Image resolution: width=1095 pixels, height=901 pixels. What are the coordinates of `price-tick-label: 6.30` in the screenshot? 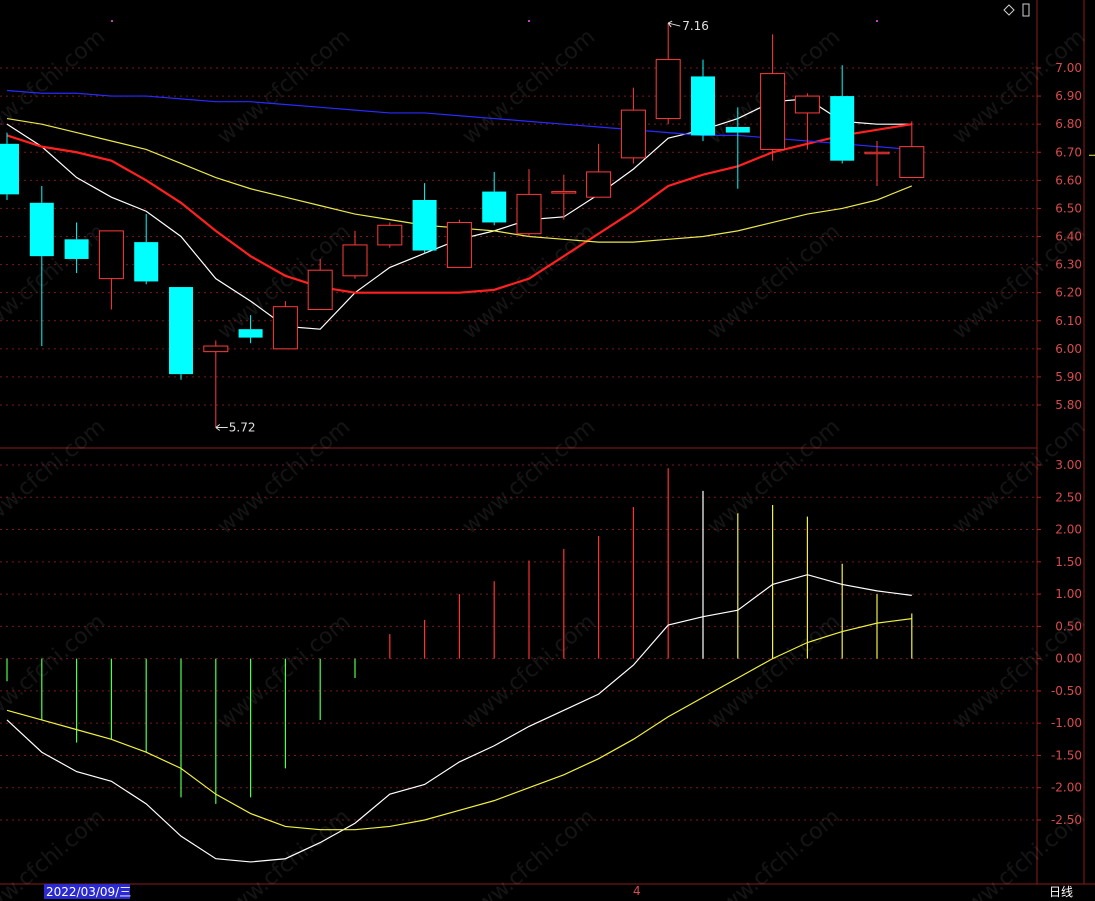 It's located at (1068, 265).